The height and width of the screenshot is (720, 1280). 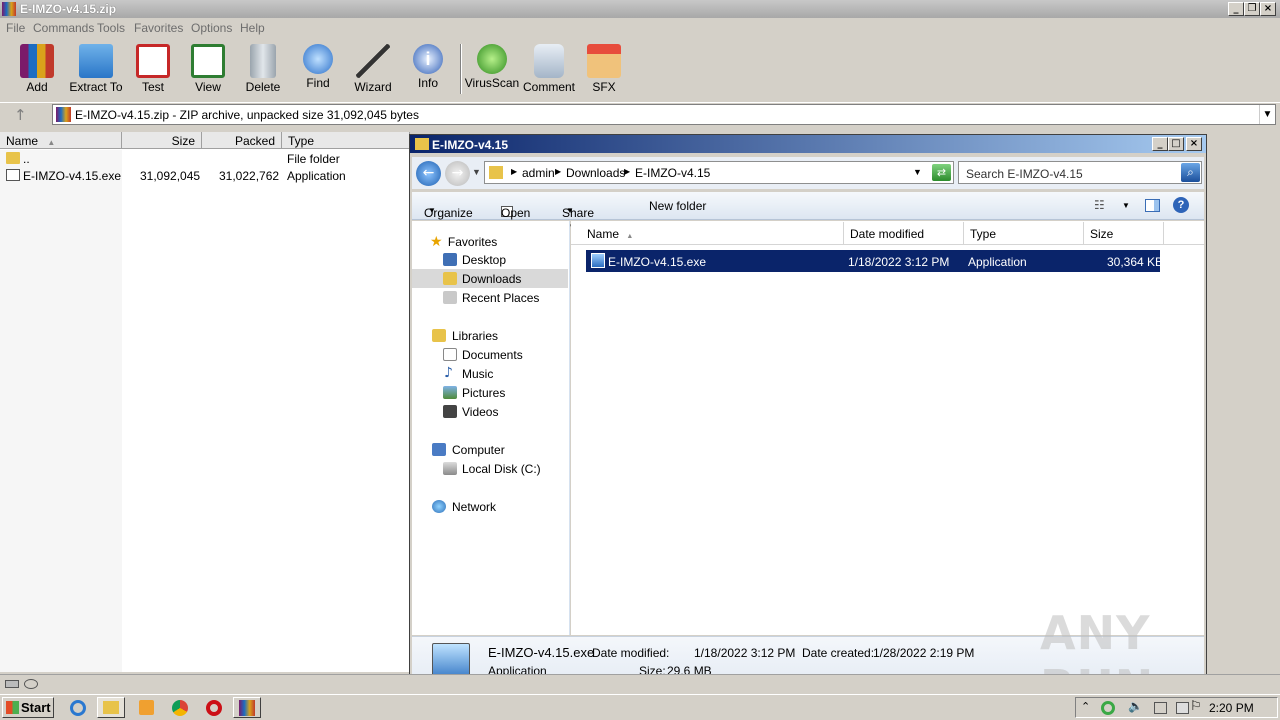 I want to click on file-size: 30,364 KB, so click(x=1135, y=262).